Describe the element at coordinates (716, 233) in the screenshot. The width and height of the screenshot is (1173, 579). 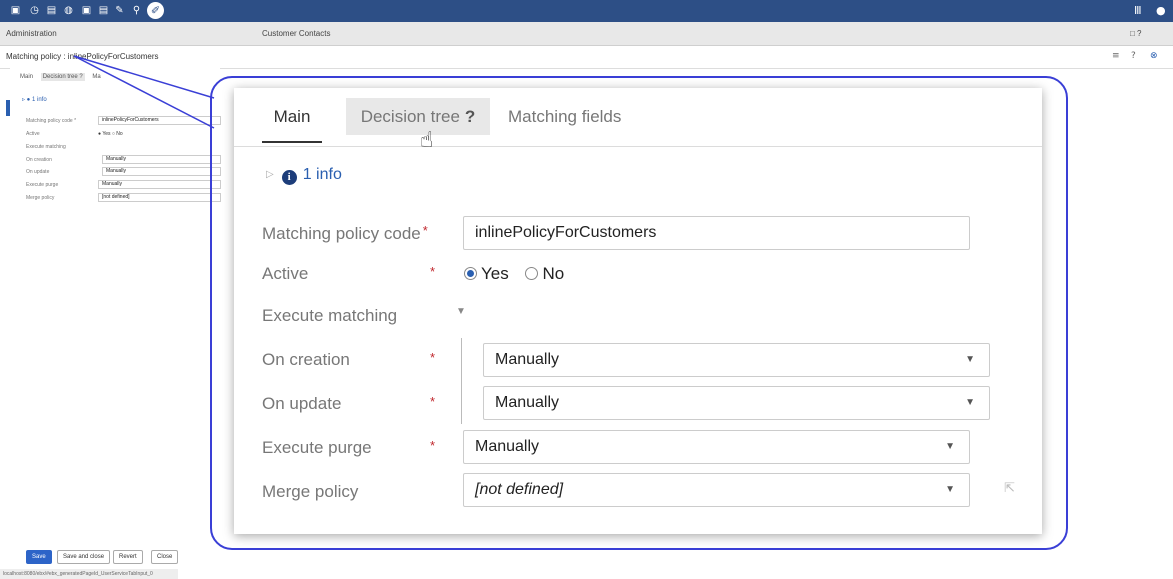
I see `matching-policy-code-input: inlinePolicyForCustomers` at that location.